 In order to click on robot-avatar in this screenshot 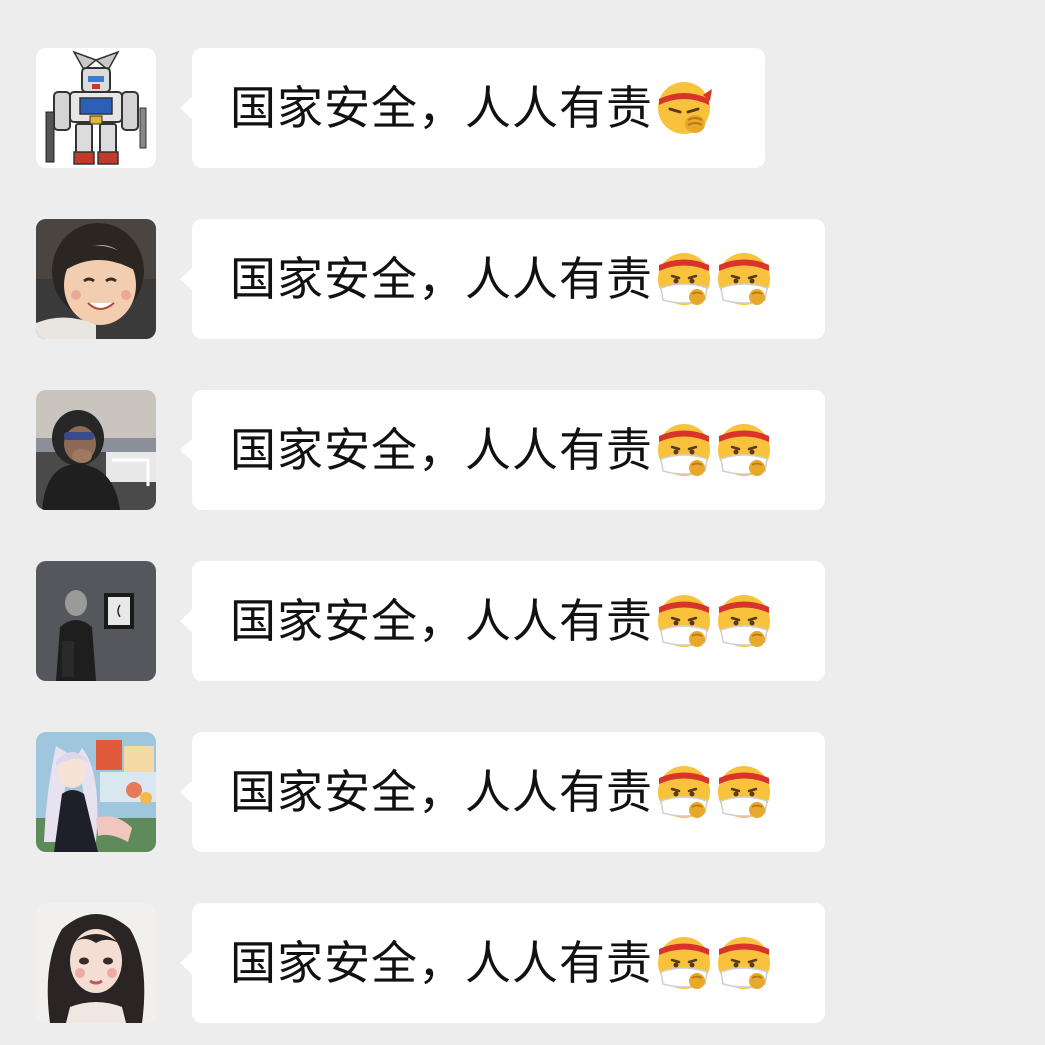, I will do `click(96, 108)`.